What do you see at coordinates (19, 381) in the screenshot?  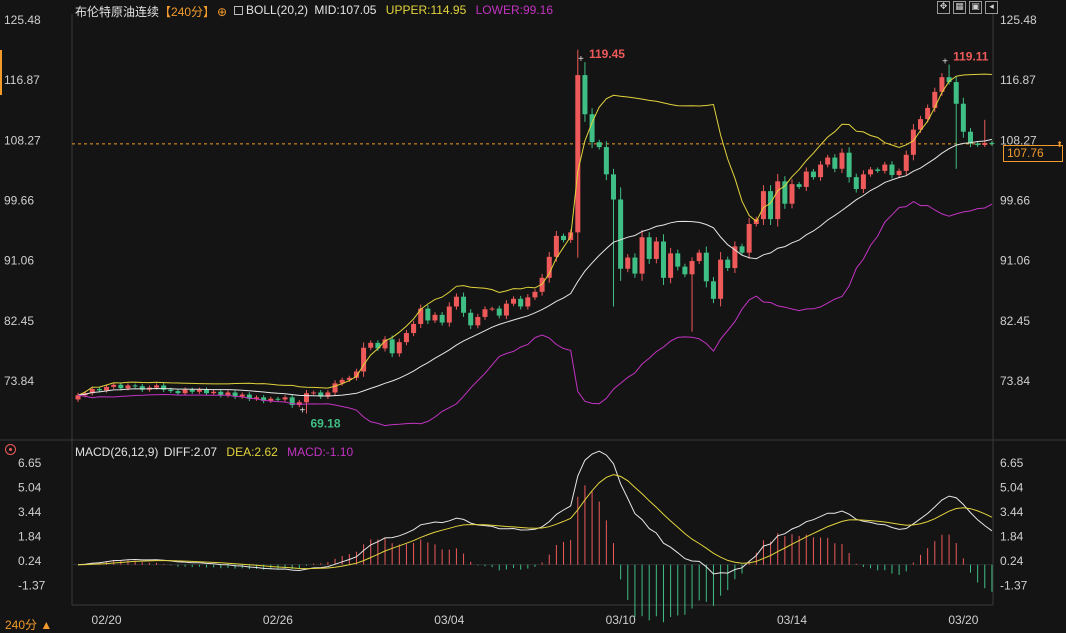 I see `y-tick-label-left: 73.84` at bounding box center [19, 381].